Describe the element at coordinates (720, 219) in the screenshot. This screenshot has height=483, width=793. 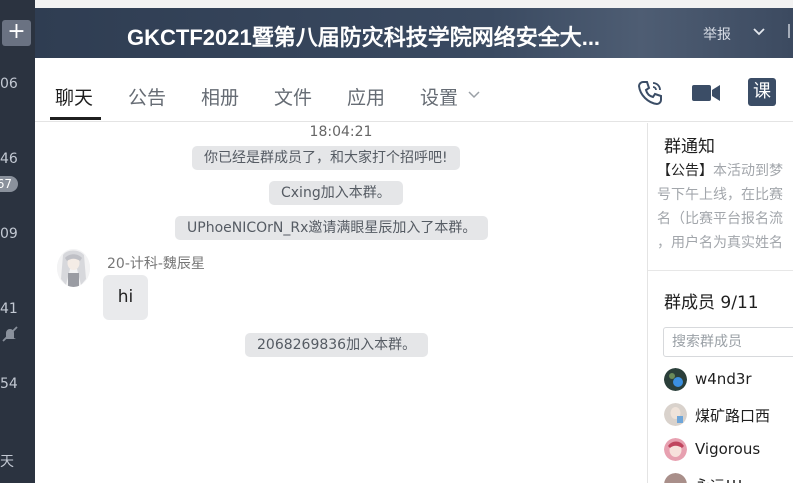
I see `notice-line: 名（比赛平台报名流` at that location.